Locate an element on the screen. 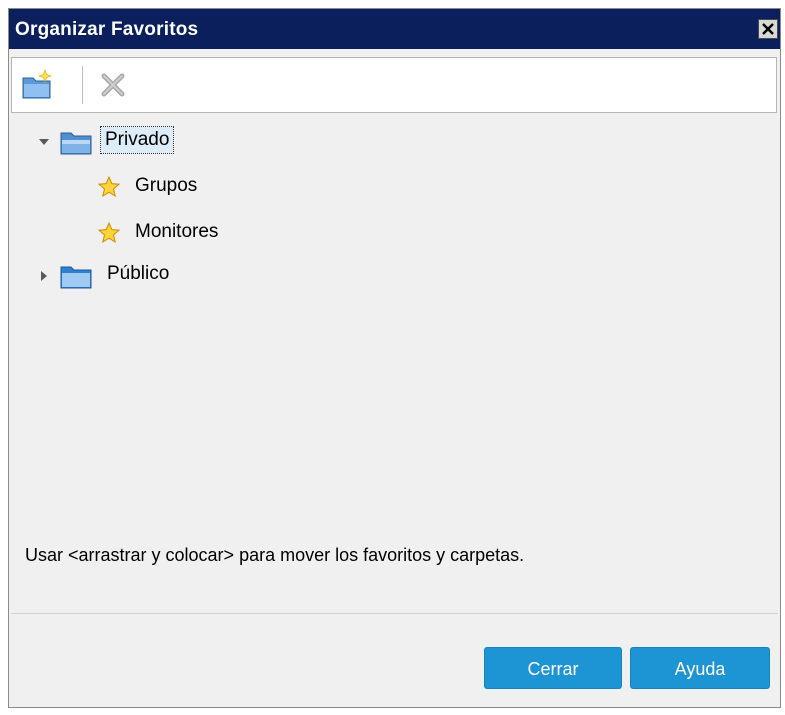 The width and height of the screenshot is (785, 715). tree-node-publico: Público is located at coordinates (229, 276).